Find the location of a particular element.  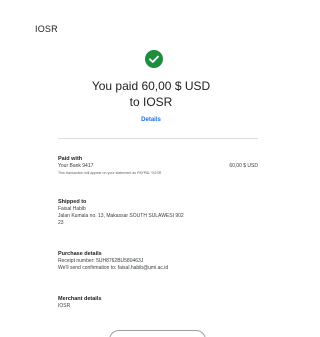

details-link: Details is located at coordinates (151, 120).